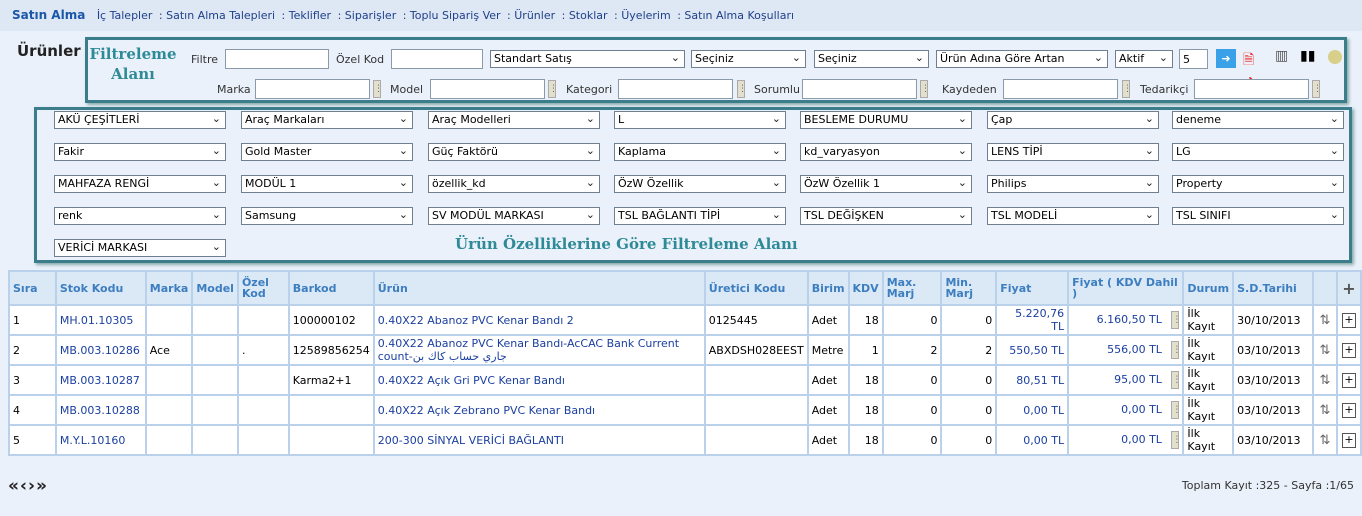 Image resolution: width=1362 pixels, height=516 pixels. I want to click on model-input, so click(487, 89).